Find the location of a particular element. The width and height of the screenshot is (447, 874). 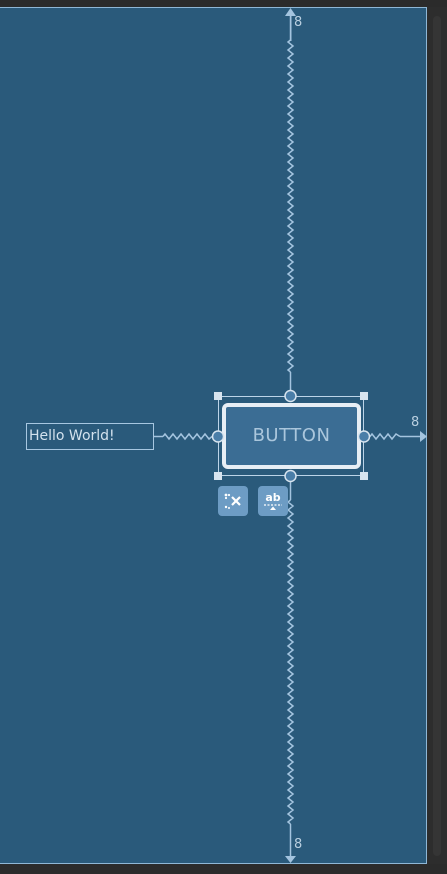

bottom-anchor is located at coordinates (290, 476).